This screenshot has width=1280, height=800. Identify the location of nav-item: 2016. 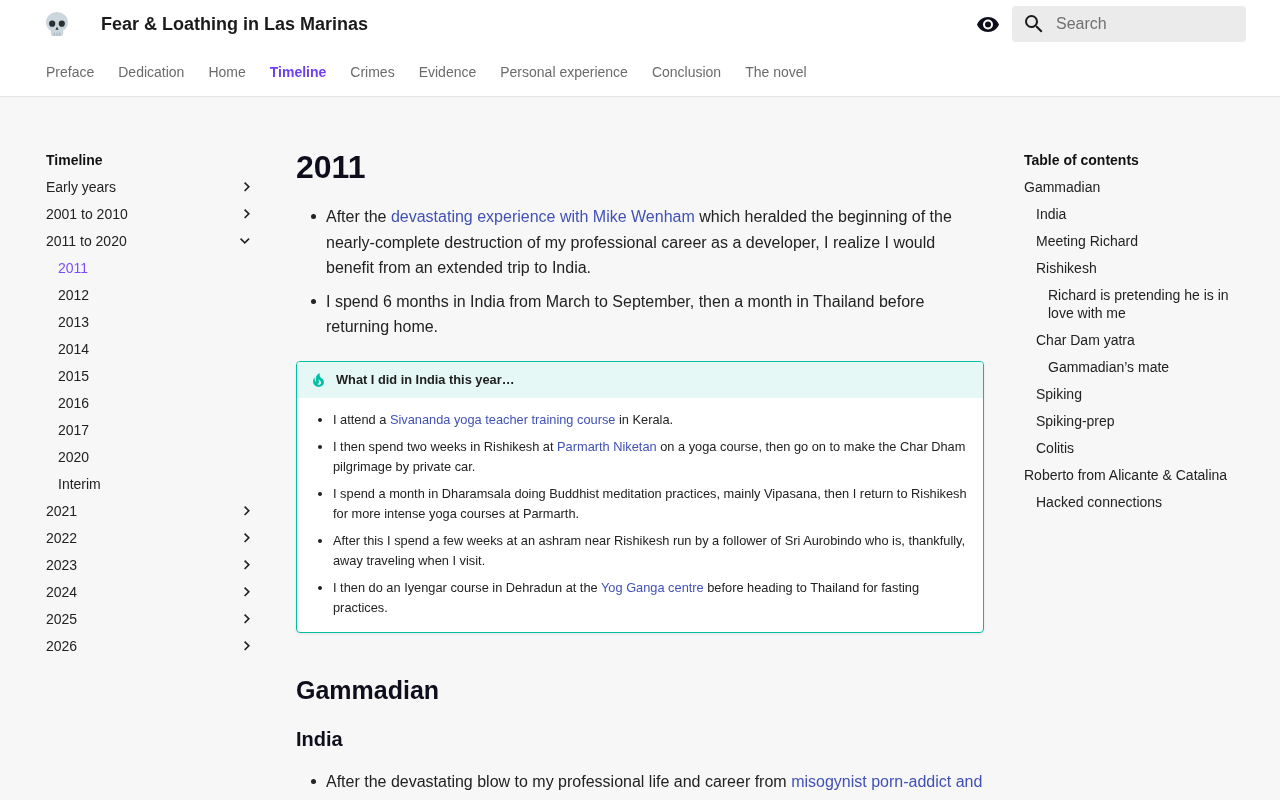
(156, 403).